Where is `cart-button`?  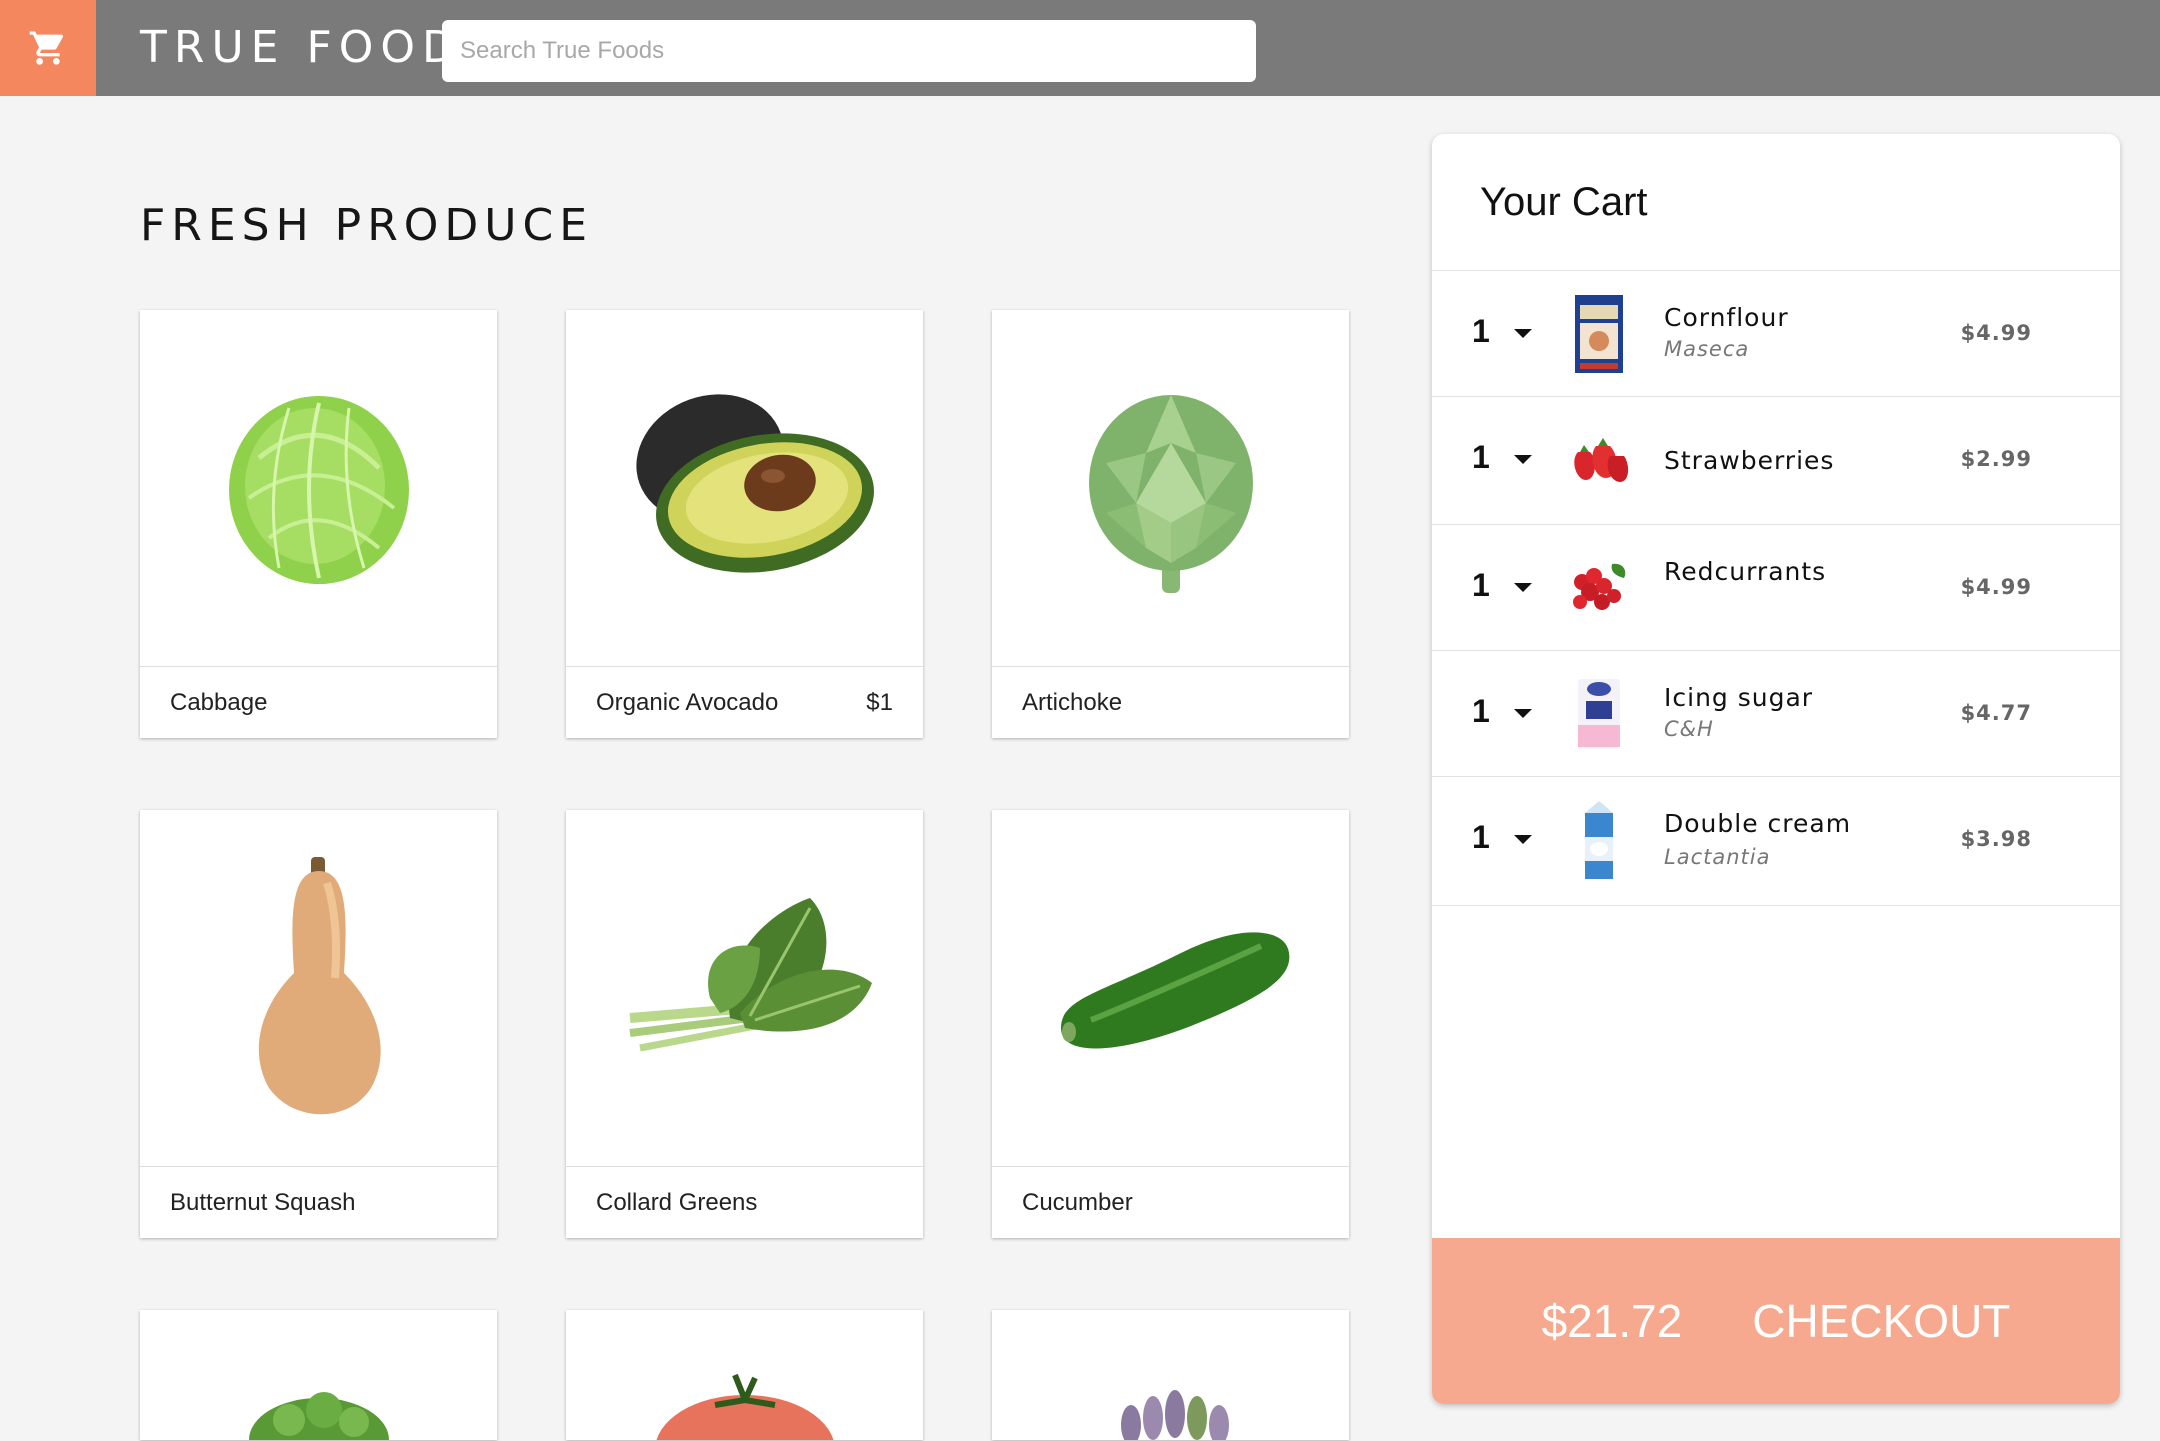
cart-button is located at coordinates (48, 48).